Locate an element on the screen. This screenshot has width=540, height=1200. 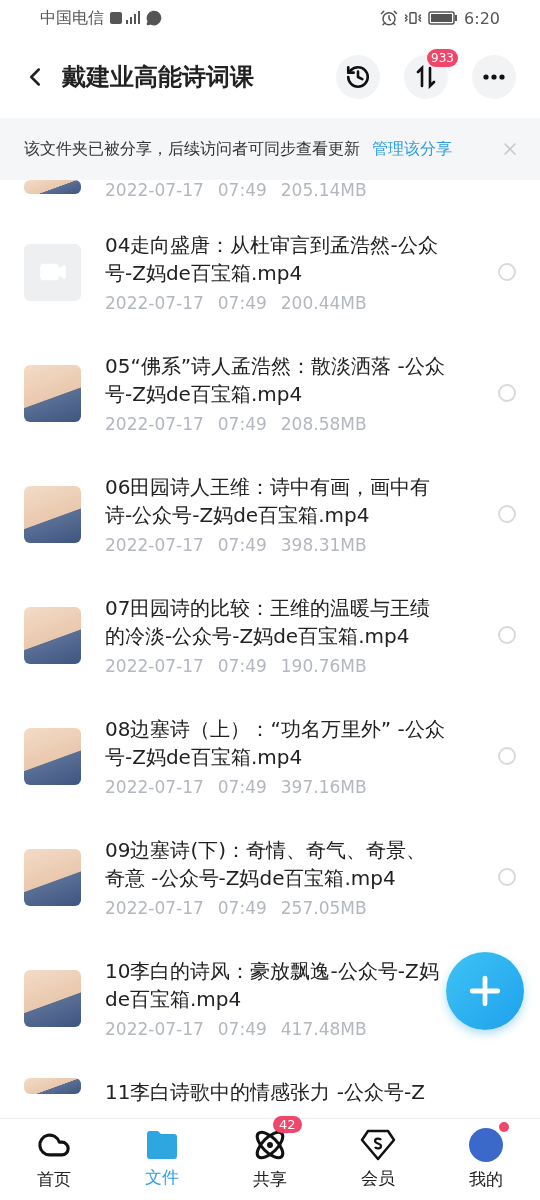
file-name: 11李白诗歌中的情感张力 -公众号-Z is located at coordinates (275, 1092).